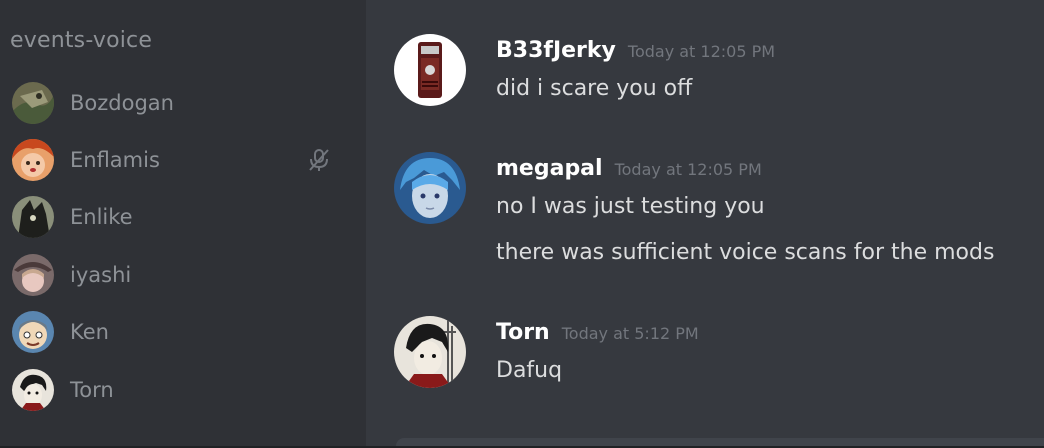 Image resolution: width=1044 pixels, height=448 pixels. Describe the element at coordinates (182, 275) in the screenshot. I see `voice-user-iyashi: iyashi` at that location.